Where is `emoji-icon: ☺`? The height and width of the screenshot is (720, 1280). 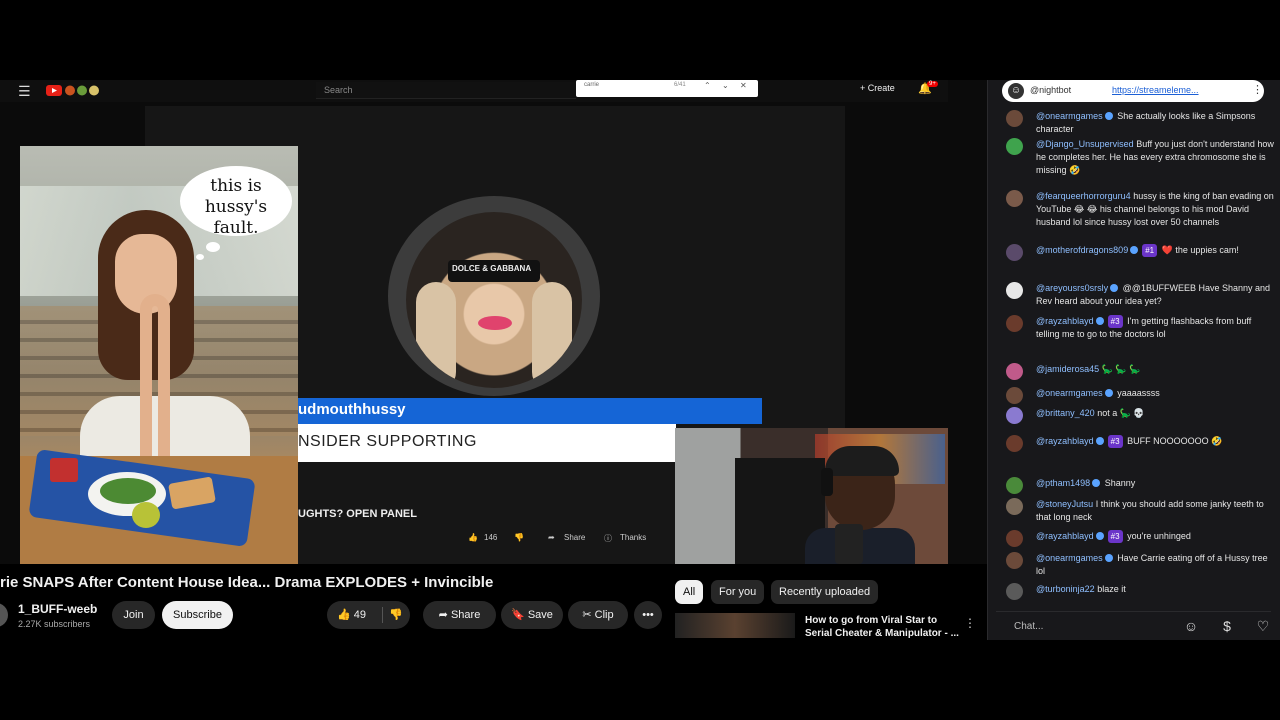
emoji-icon: ☺ is located at coordinates (1191, 626).